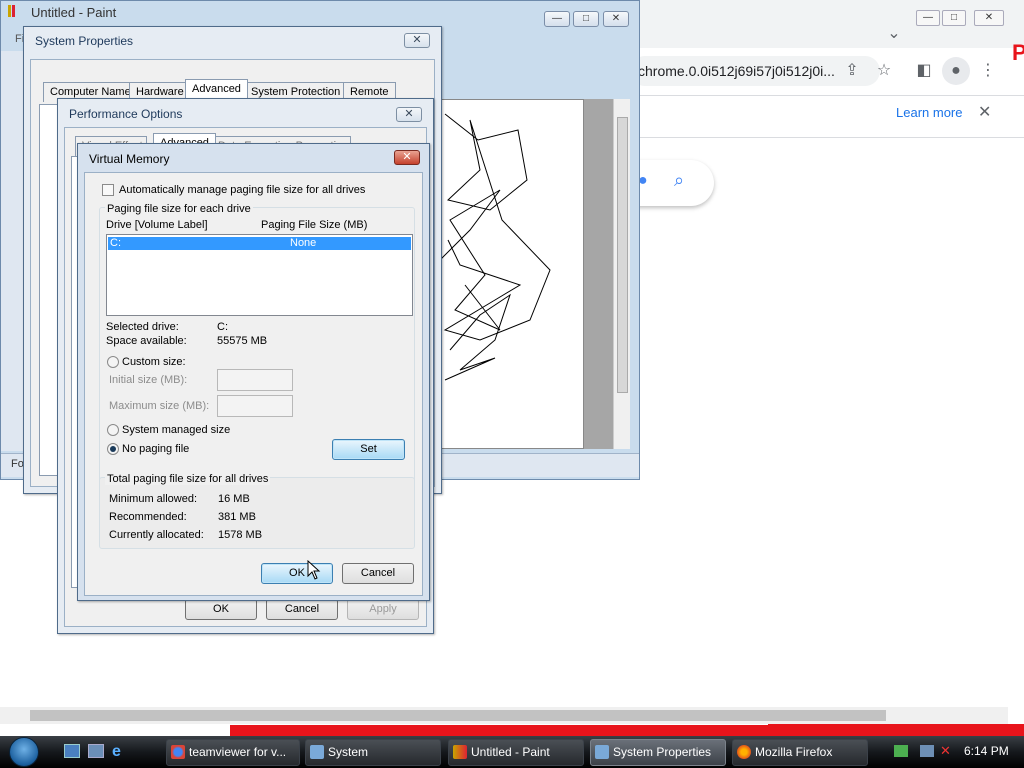  What do you see at coordinates (901, 751) in the screenshot?
I see `tray-icon` at bounding box center [901, 751].